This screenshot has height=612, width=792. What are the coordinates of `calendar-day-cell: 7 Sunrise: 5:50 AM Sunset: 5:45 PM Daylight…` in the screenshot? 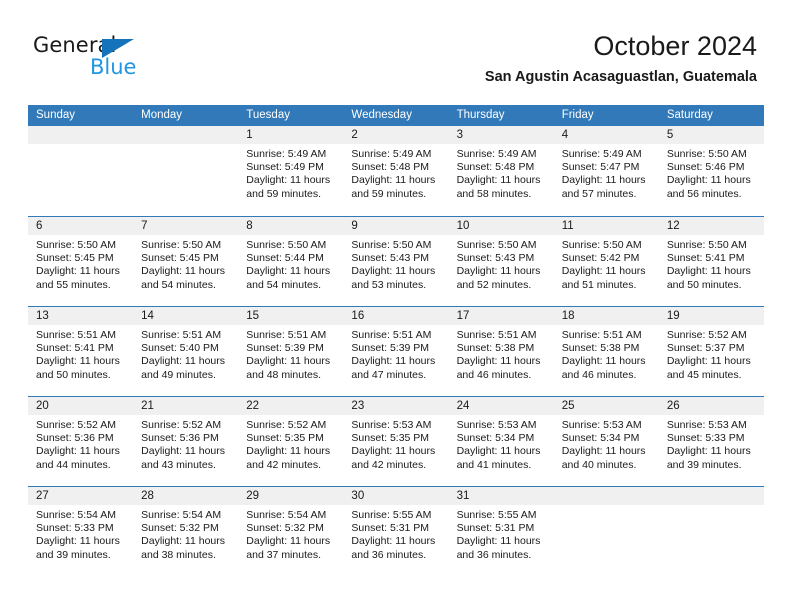 It's located at (186, 261).